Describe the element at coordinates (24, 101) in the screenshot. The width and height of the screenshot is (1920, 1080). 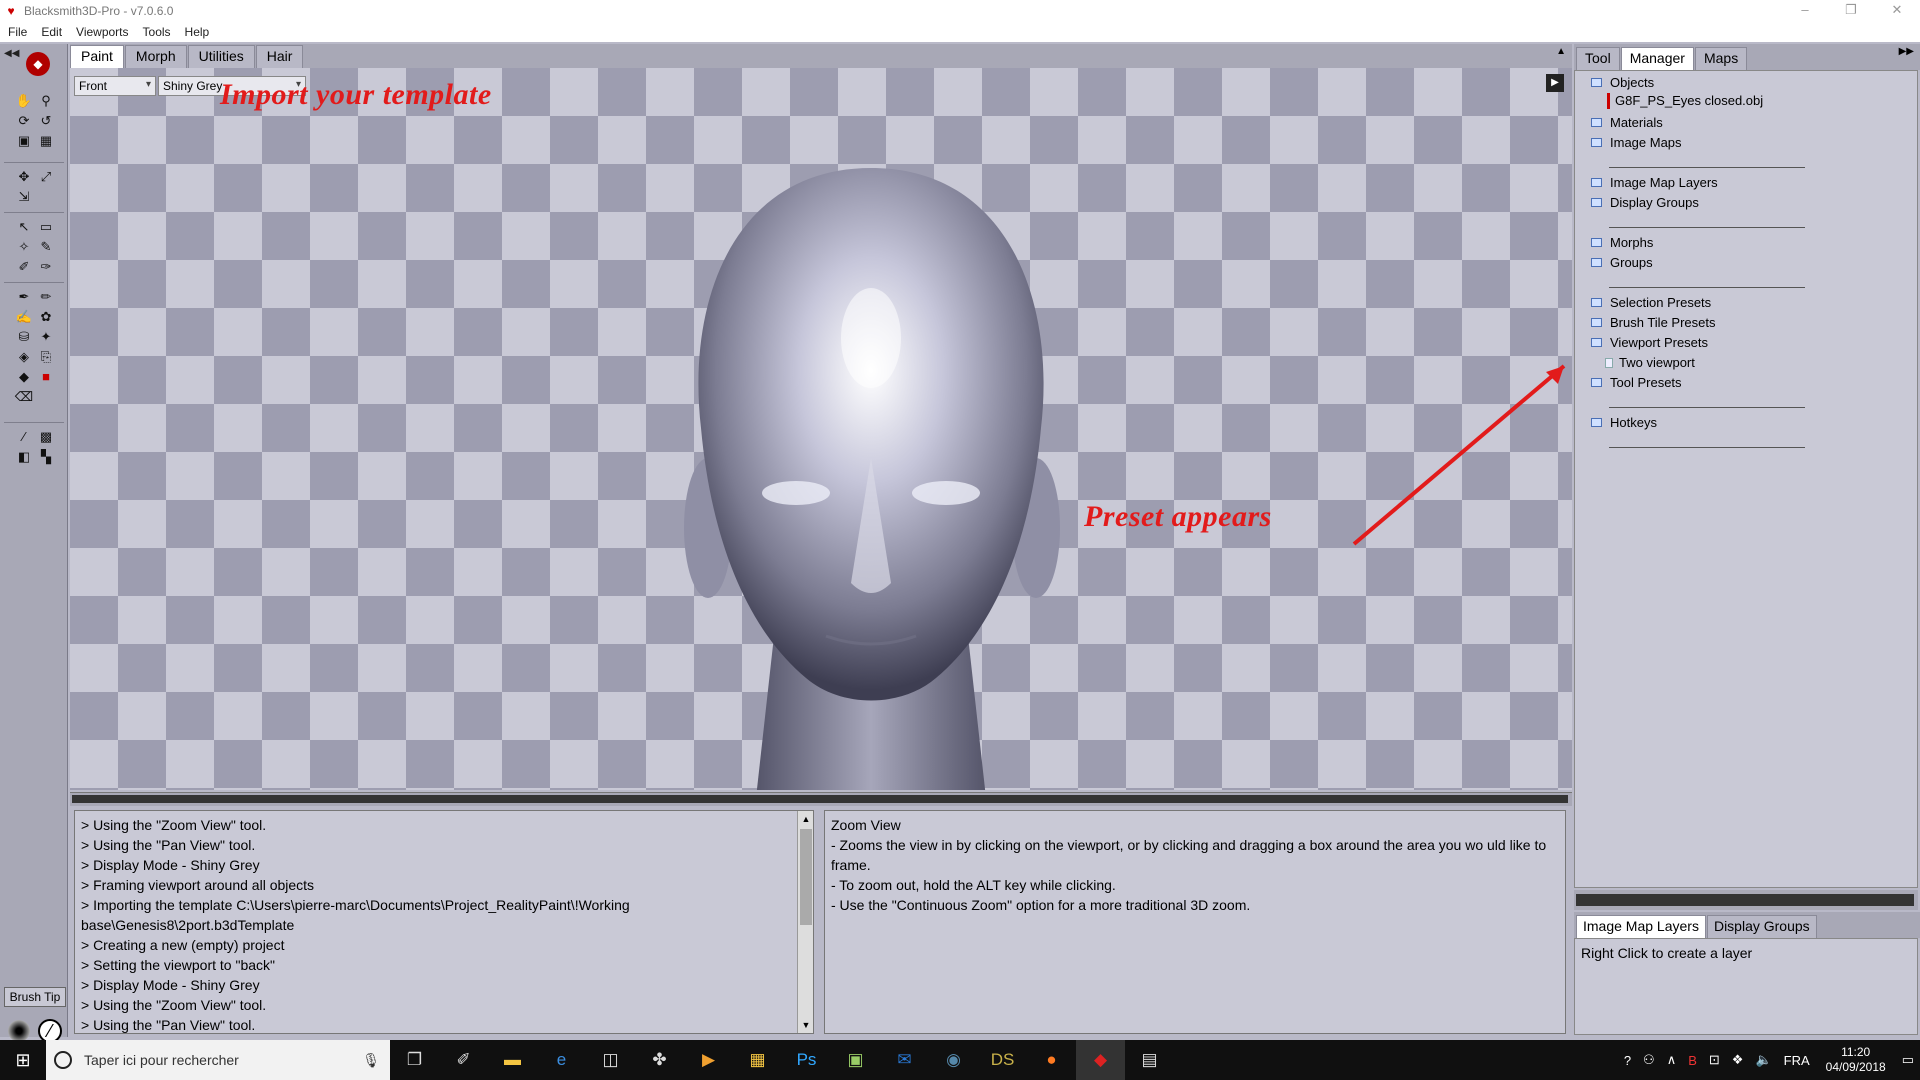
I see `pan-hand-icon: ✋` at that location.